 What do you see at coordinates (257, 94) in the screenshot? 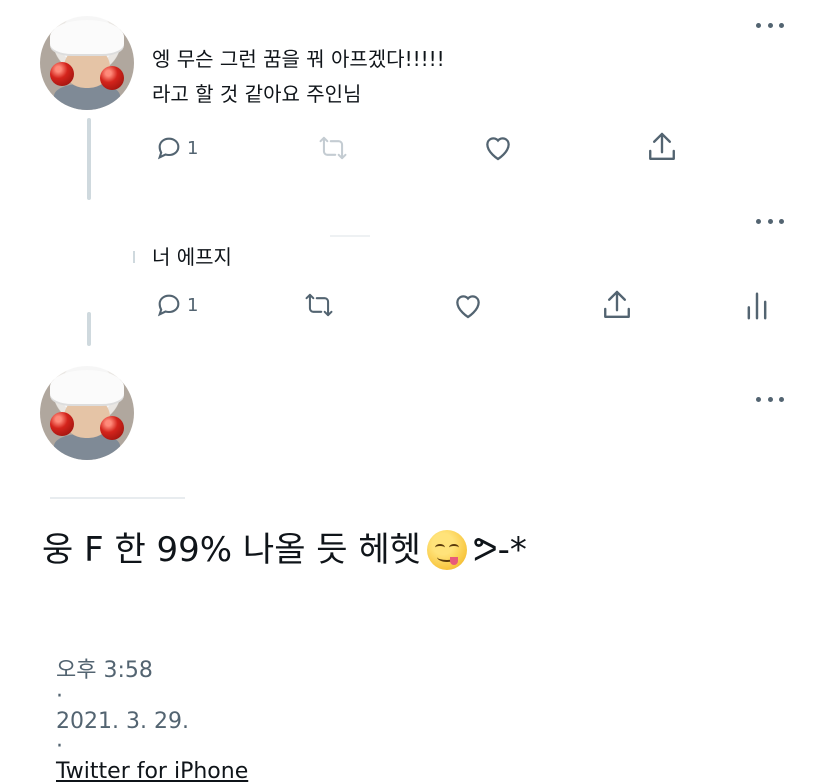
I see `tweet-text: 라고 할 것 같아요 주인님` at bounding box center [257, 94].